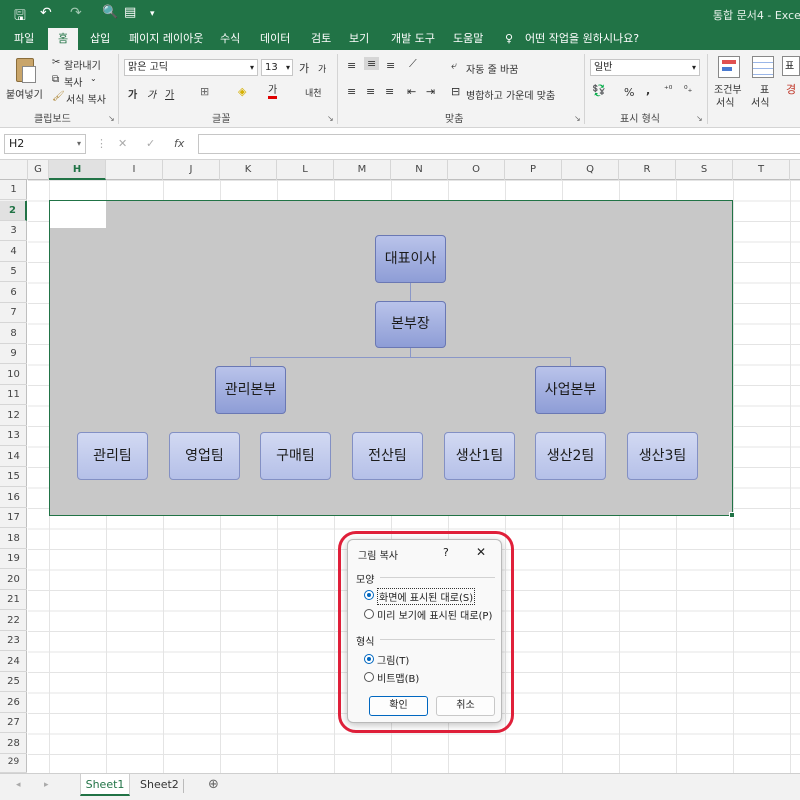 The width and height of the screenshot is (800, 800). I want to click on org-node-division: 관리본부, so click(250, 390).